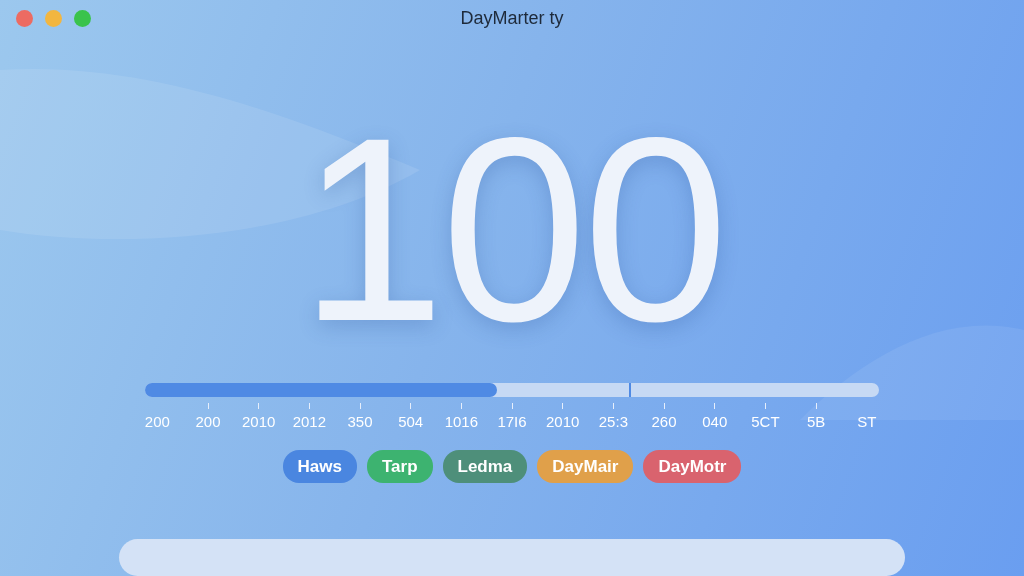 Image resolution: width=1024 pixels, height=576 pixels. I want to click on window-title: DayMarter ty, so click(512, 18).